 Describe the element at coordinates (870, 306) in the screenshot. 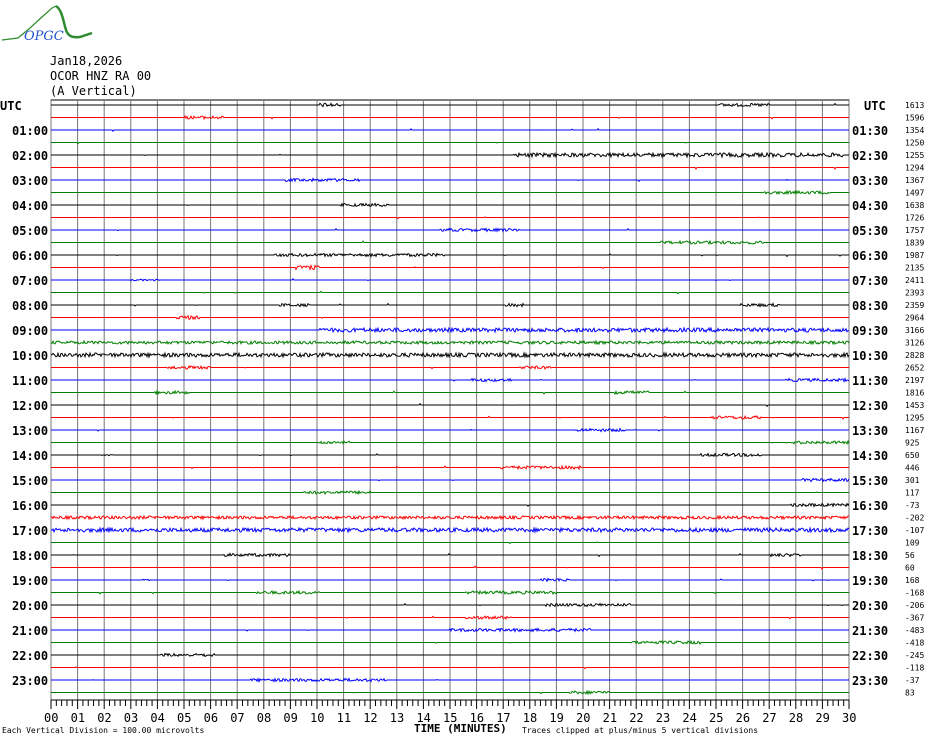

I see `right-hour-label: 08:30` at that location.